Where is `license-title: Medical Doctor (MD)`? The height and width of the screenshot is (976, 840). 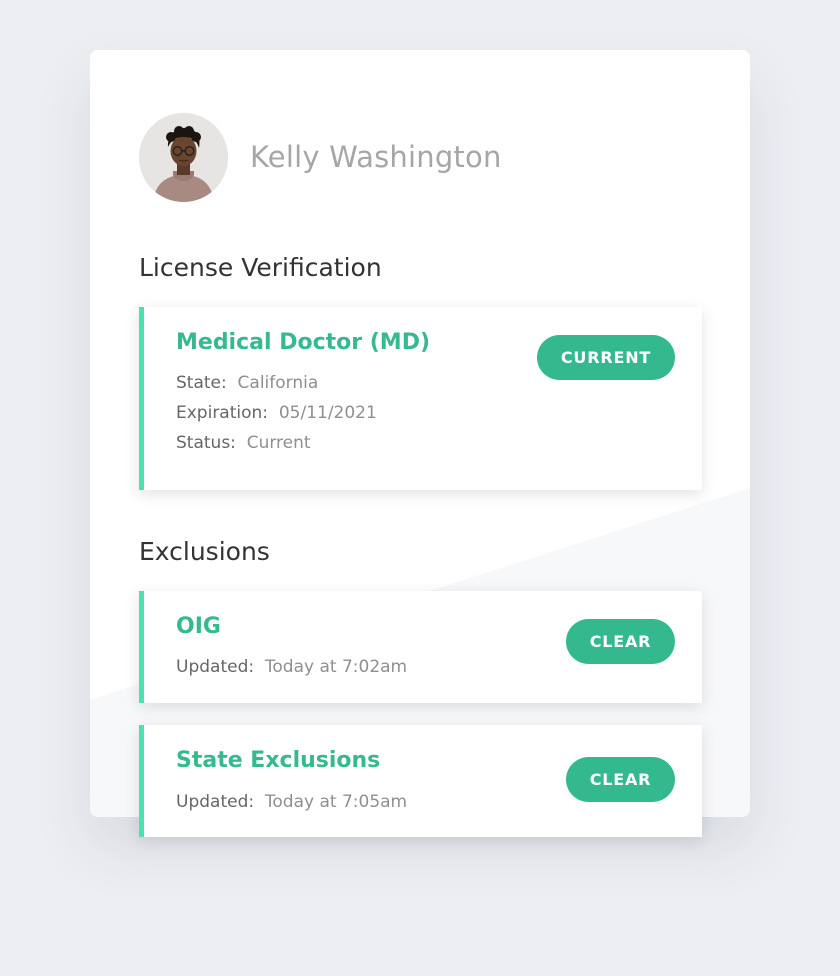
license-title: Medical Doctor (MD) is located at coordinates (303, 342).